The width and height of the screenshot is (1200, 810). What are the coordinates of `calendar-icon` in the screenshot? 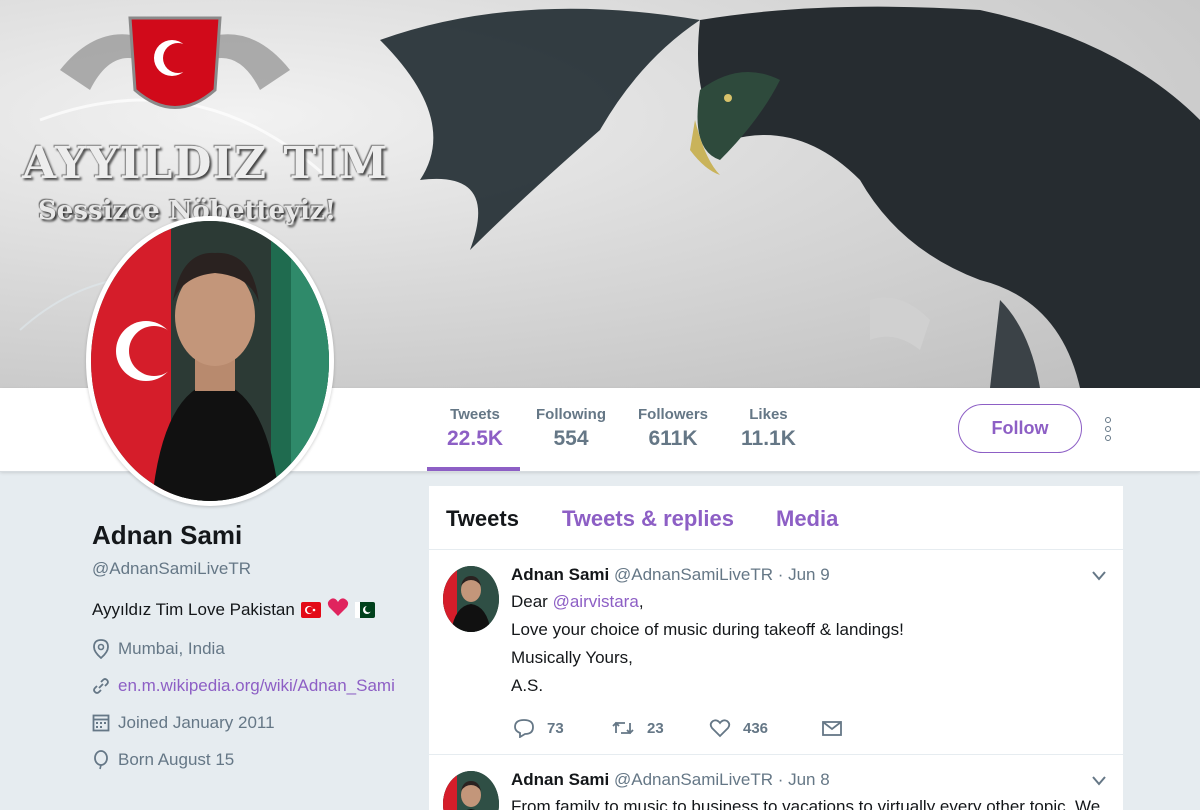 It's located at (101, 723).